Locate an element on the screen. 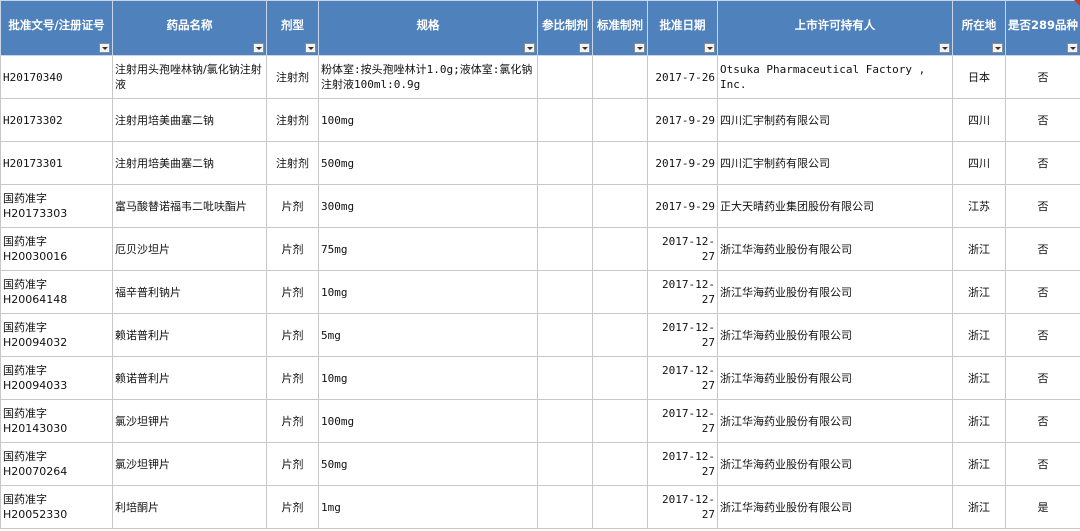  cell-approval-number: 国药准字H20173303 is located at coordinates (56, 206).